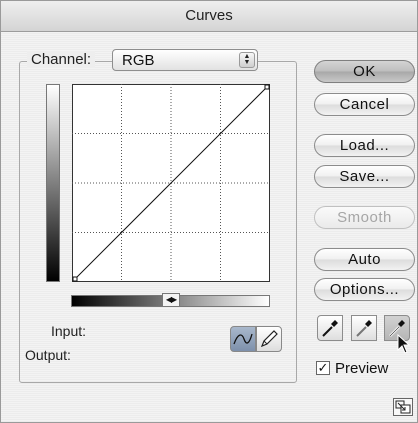 The height and width of the screenshot is (423, 418). I want to click on output-gradient-bar, so click(53, 183).